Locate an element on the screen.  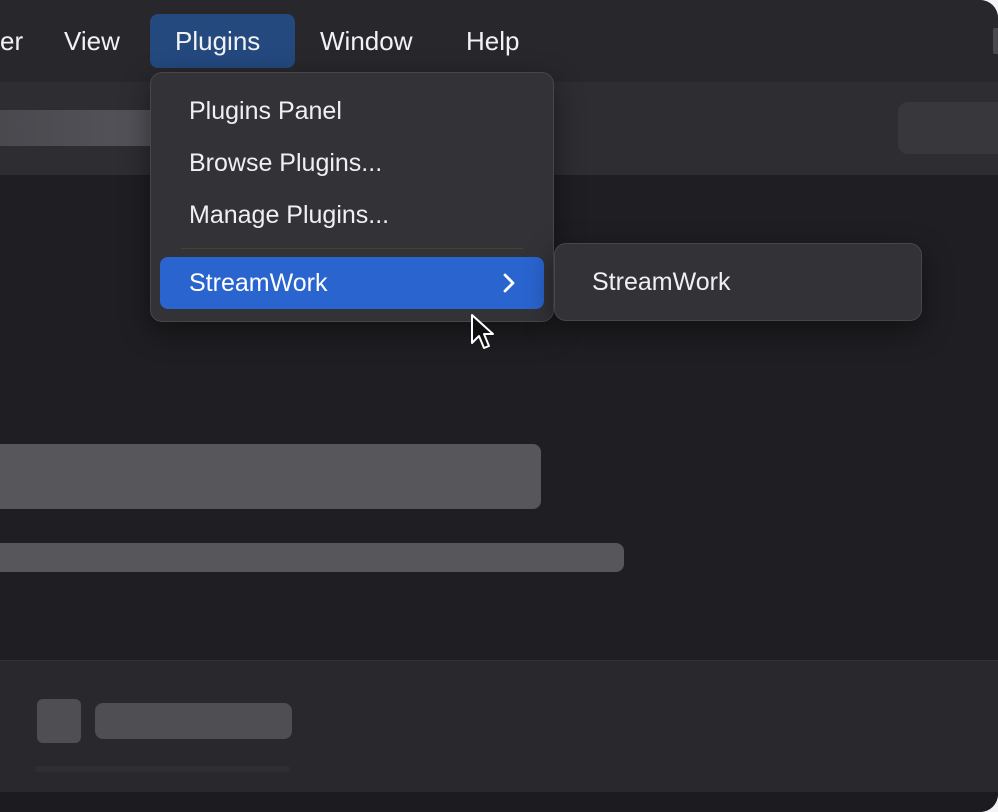
content-placeholder-block is located at coordinates (270, 476).